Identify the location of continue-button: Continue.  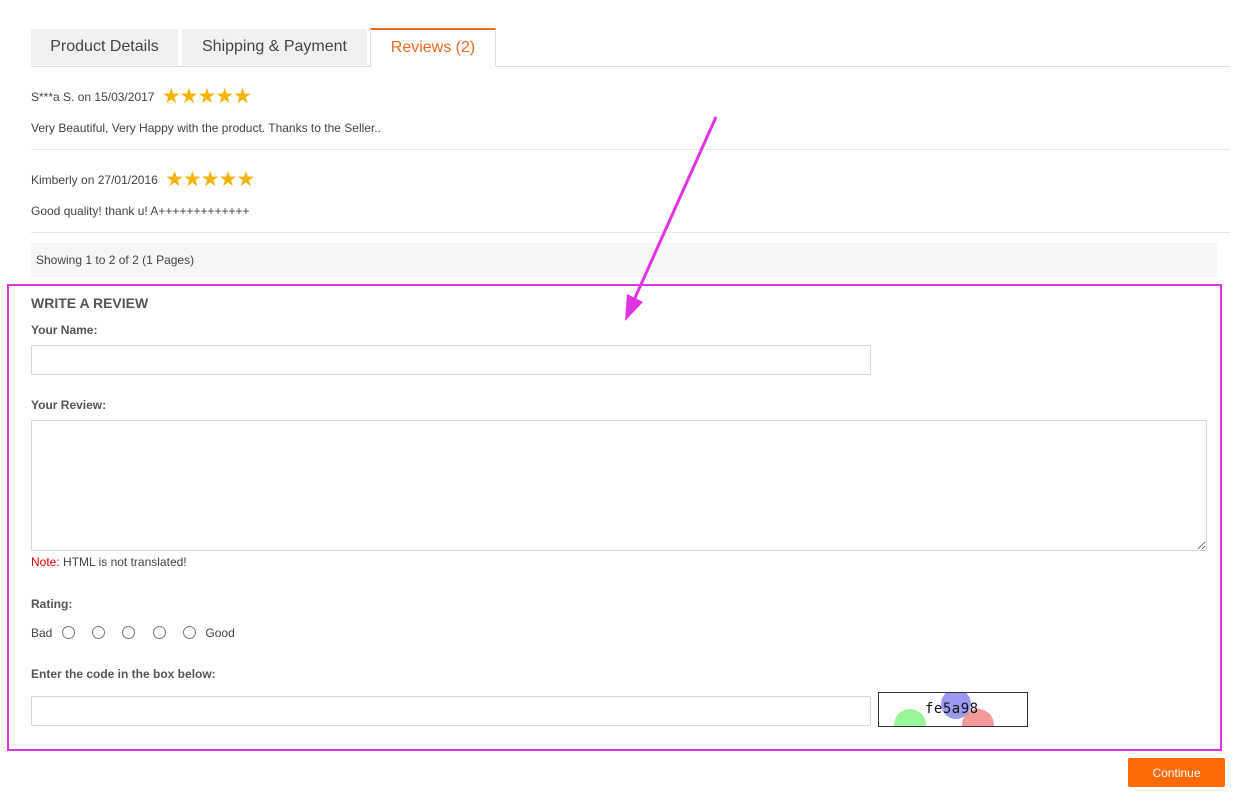
(1176, 772).